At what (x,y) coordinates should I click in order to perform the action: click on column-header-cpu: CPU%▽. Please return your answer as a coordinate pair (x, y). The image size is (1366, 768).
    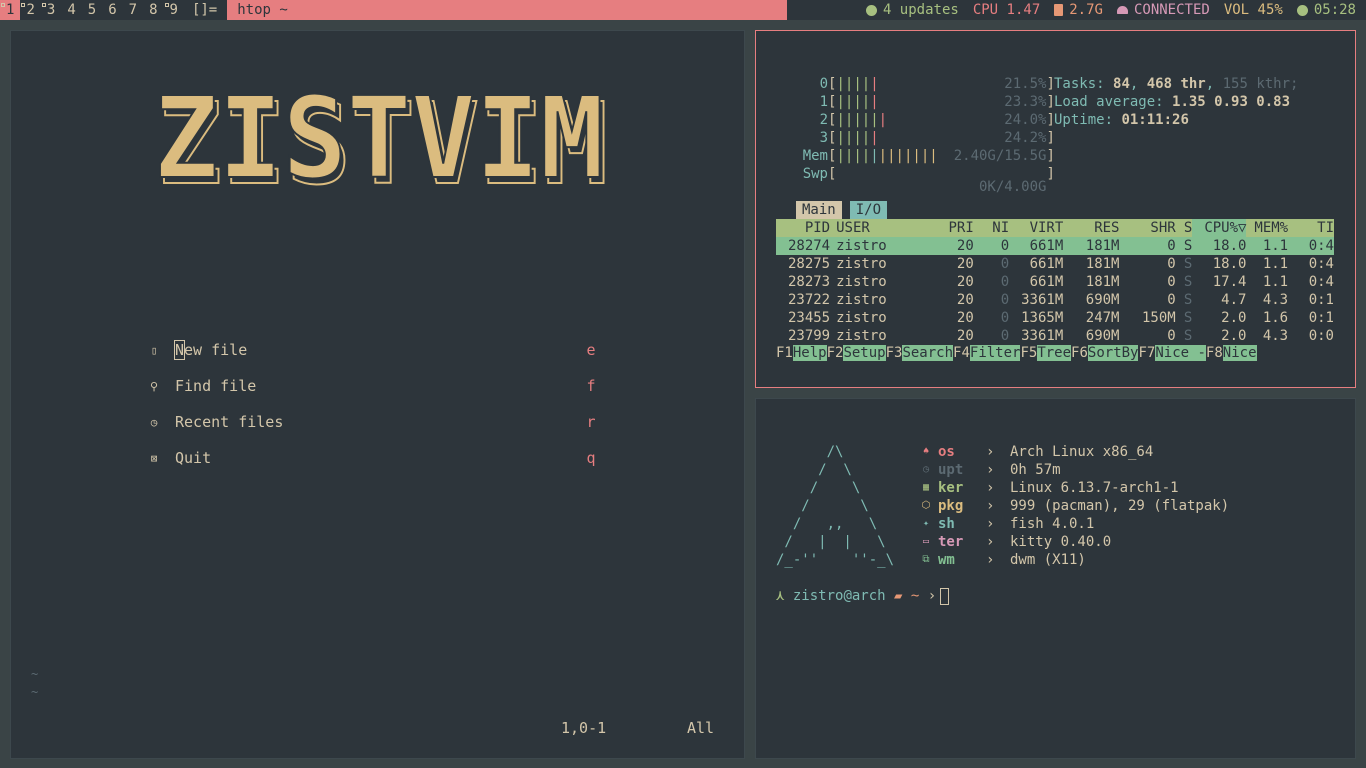
    Looking at the image, I should click on (1219, 228).